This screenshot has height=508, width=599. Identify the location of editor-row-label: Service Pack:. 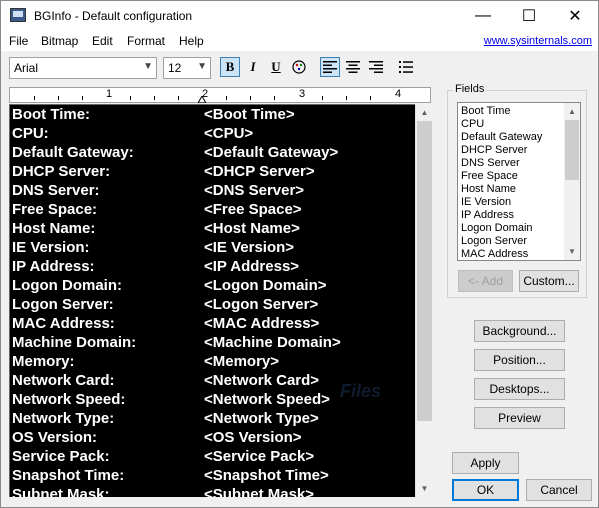
(61, 456).